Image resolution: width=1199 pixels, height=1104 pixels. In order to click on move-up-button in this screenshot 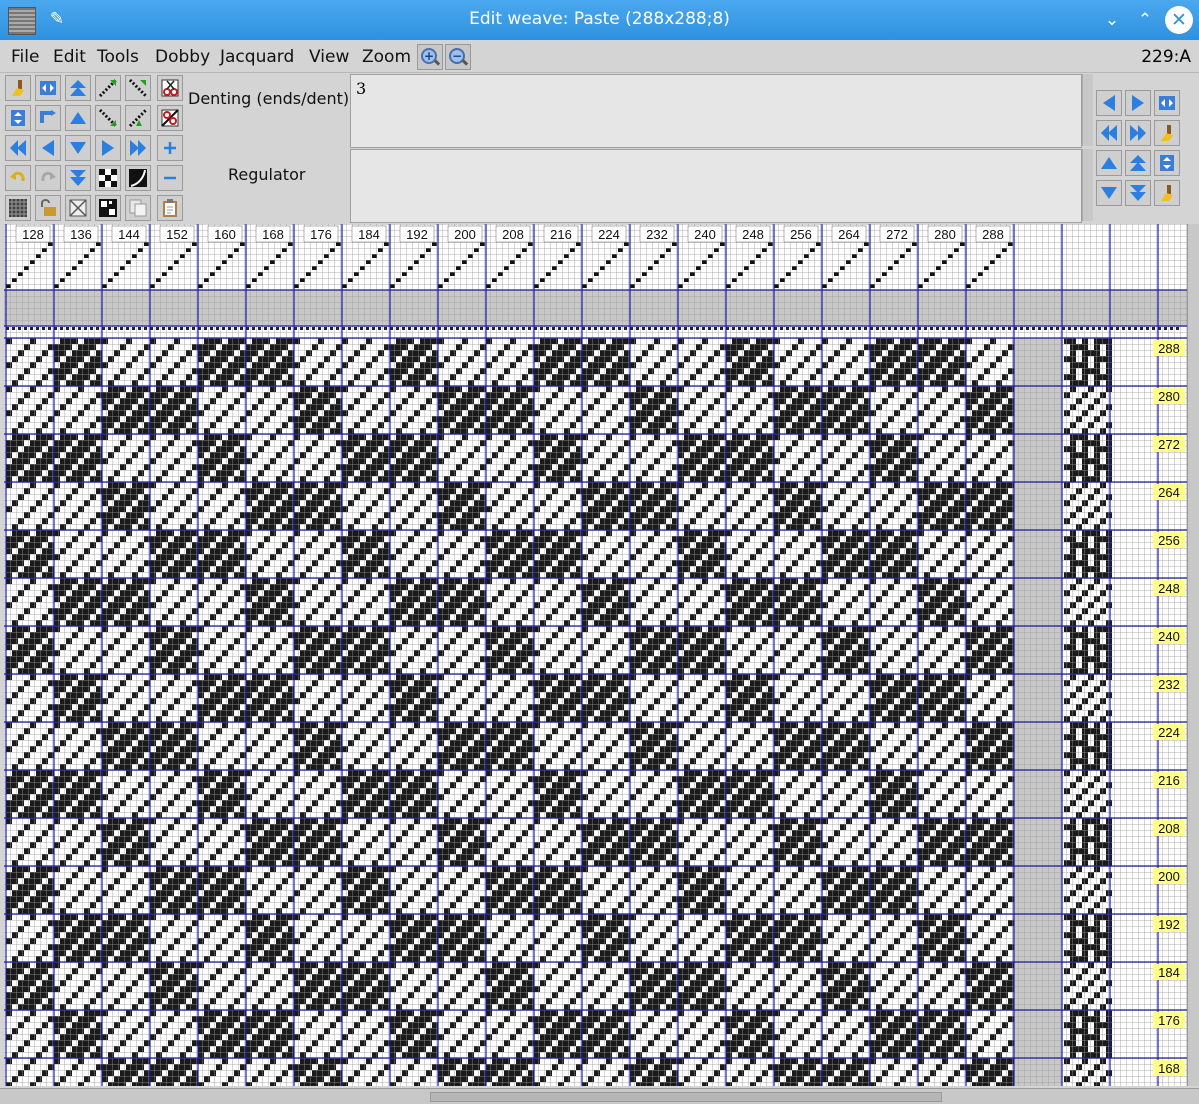, I will do `click(78, 118)`.